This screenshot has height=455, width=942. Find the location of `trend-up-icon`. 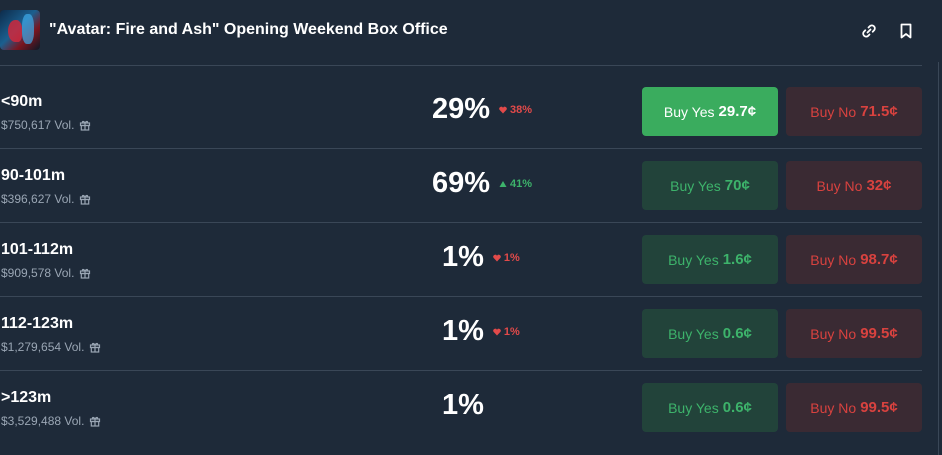

trend-up-icon is located at coordinates (503, 183).